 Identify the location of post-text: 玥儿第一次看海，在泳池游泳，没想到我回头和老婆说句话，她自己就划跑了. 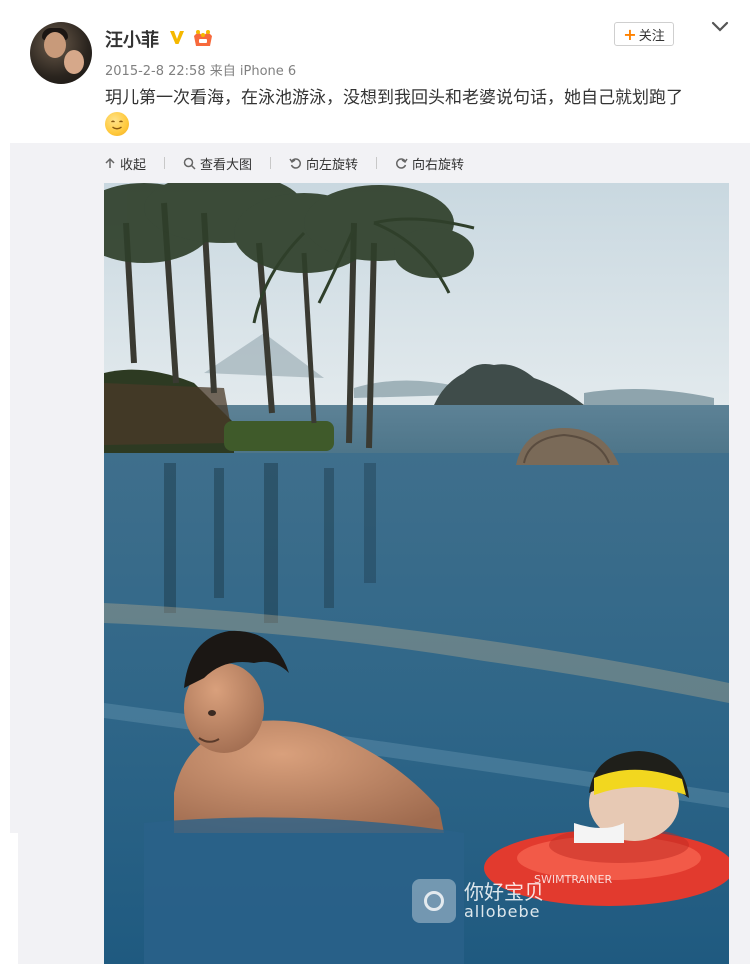
(394, 98).